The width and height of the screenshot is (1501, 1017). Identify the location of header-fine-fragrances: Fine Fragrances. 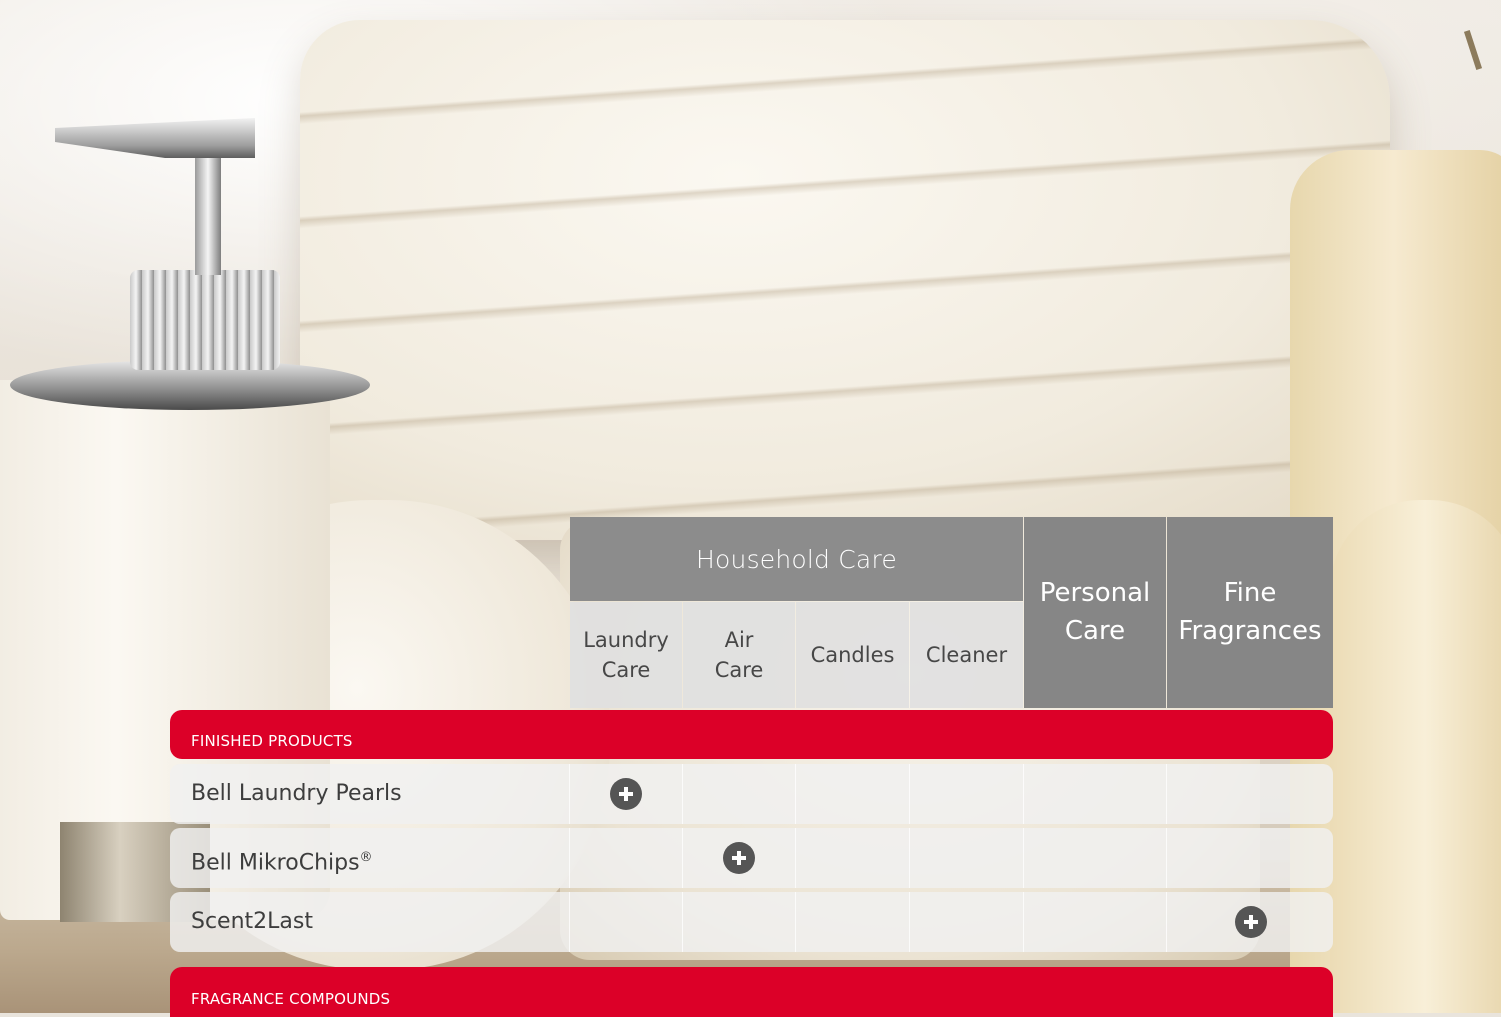
(1250, 612).